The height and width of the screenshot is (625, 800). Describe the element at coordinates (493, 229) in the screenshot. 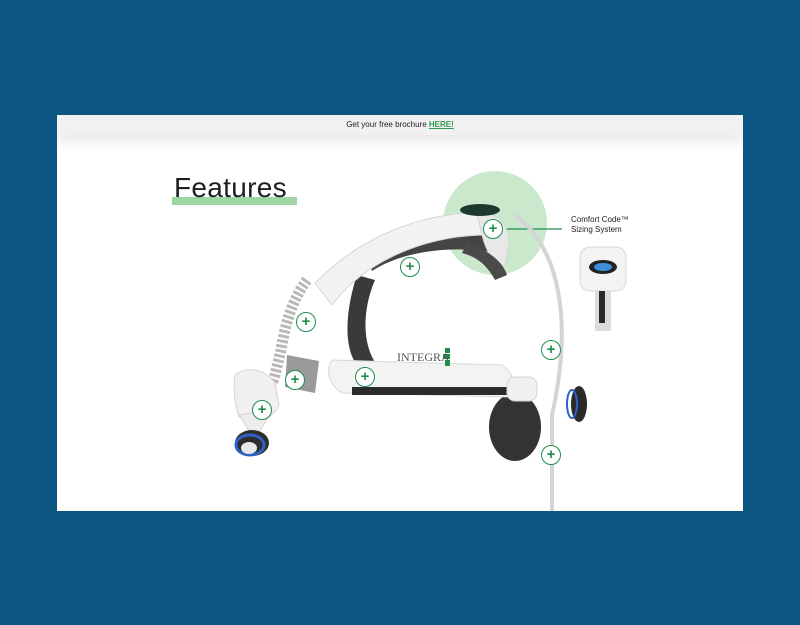

I see `hotspot-sizing-system: +` at that location.